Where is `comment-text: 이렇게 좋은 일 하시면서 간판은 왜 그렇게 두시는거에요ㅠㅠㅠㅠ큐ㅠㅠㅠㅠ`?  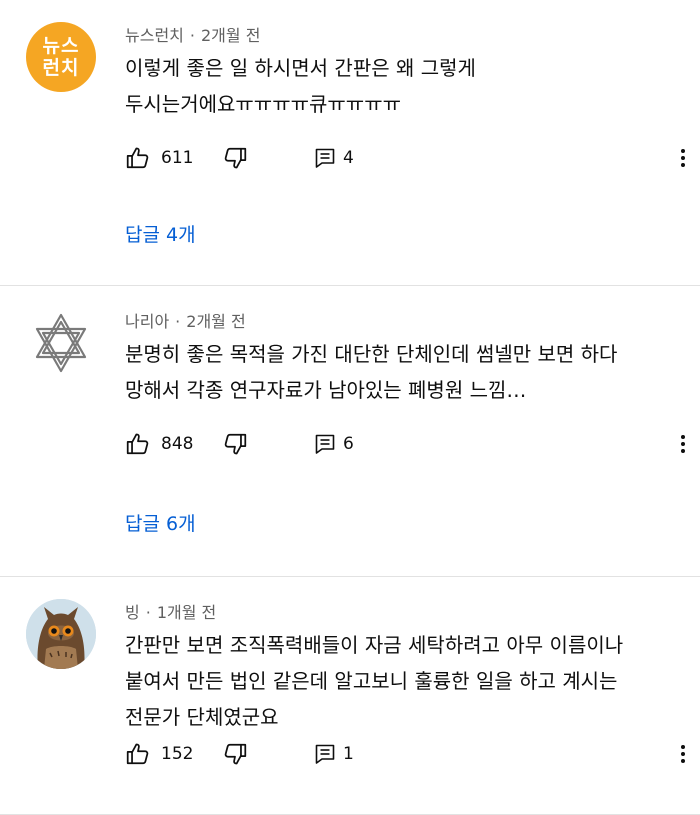
comment-text: 이렇게 좋은 일 하시면서 간판은 왜 그렇게 두시는거에요ㅠㅠㅠㅠ큐ㅠㅠㅠㅠ is located at coordinates (395, 86).